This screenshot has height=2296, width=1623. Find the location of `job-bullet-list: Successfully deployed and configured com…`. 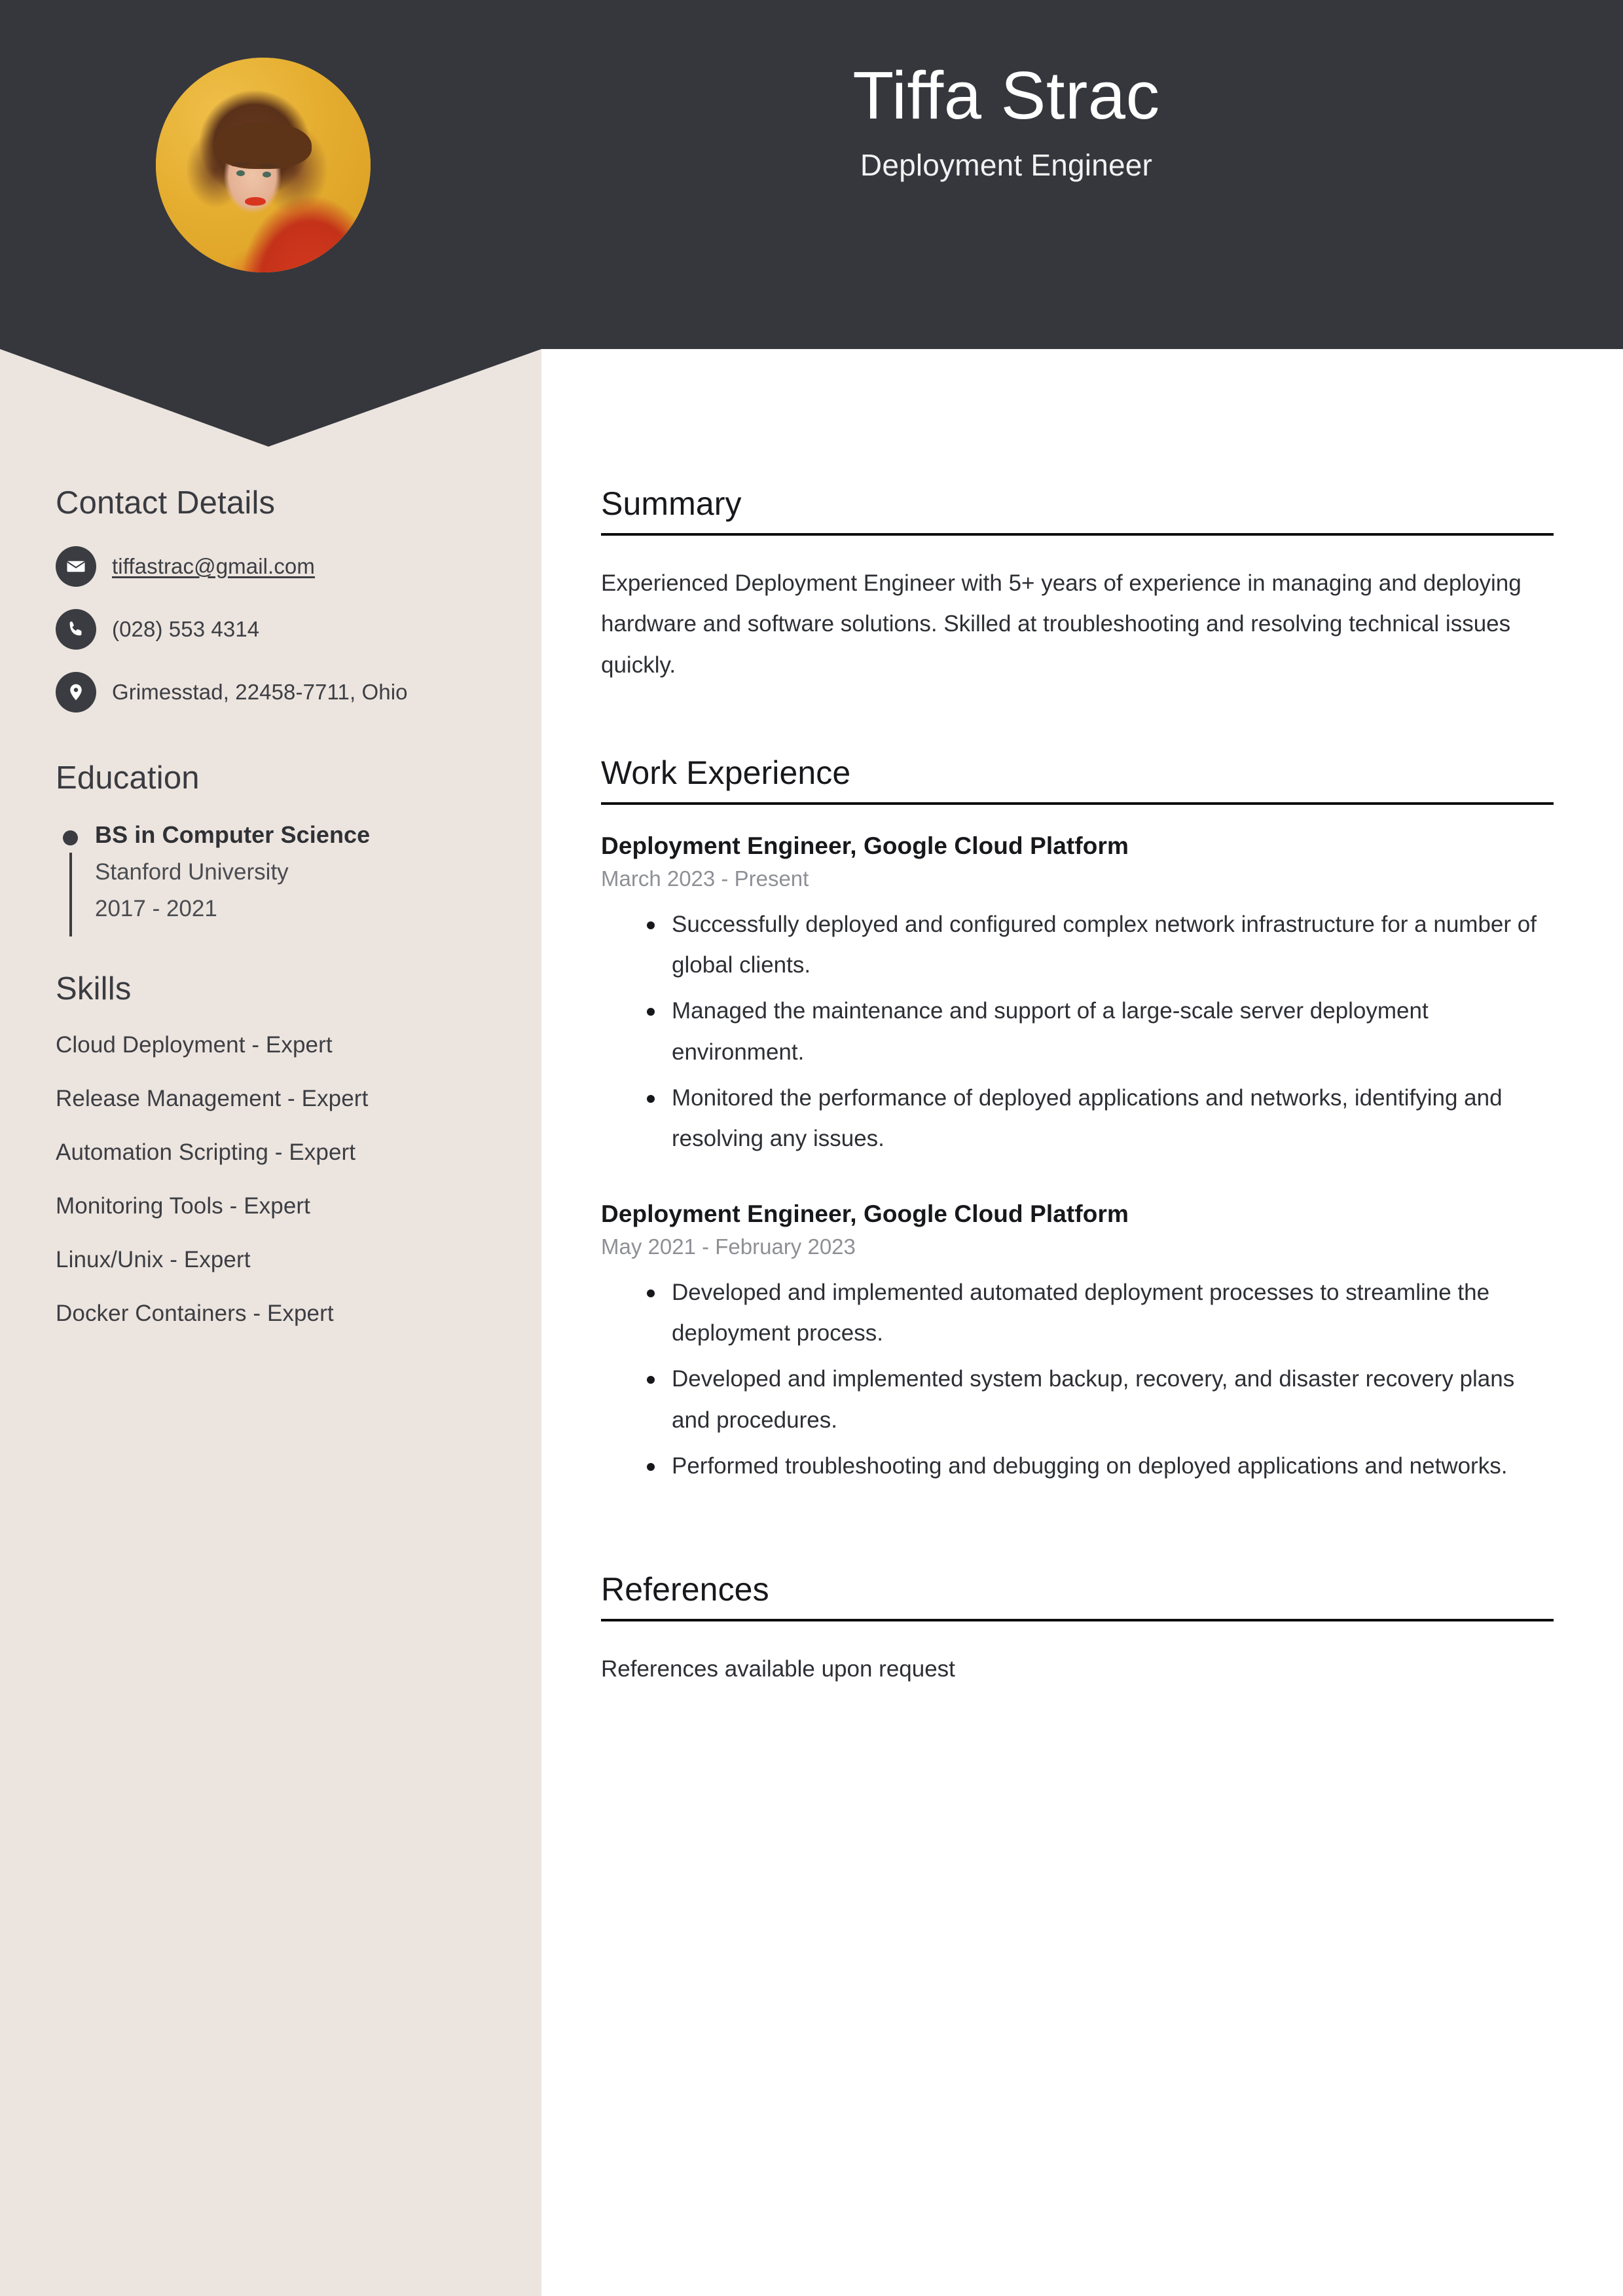

job-bullet-list: Successfully deployed and configured com… is located at coordinates (1077, 1032).